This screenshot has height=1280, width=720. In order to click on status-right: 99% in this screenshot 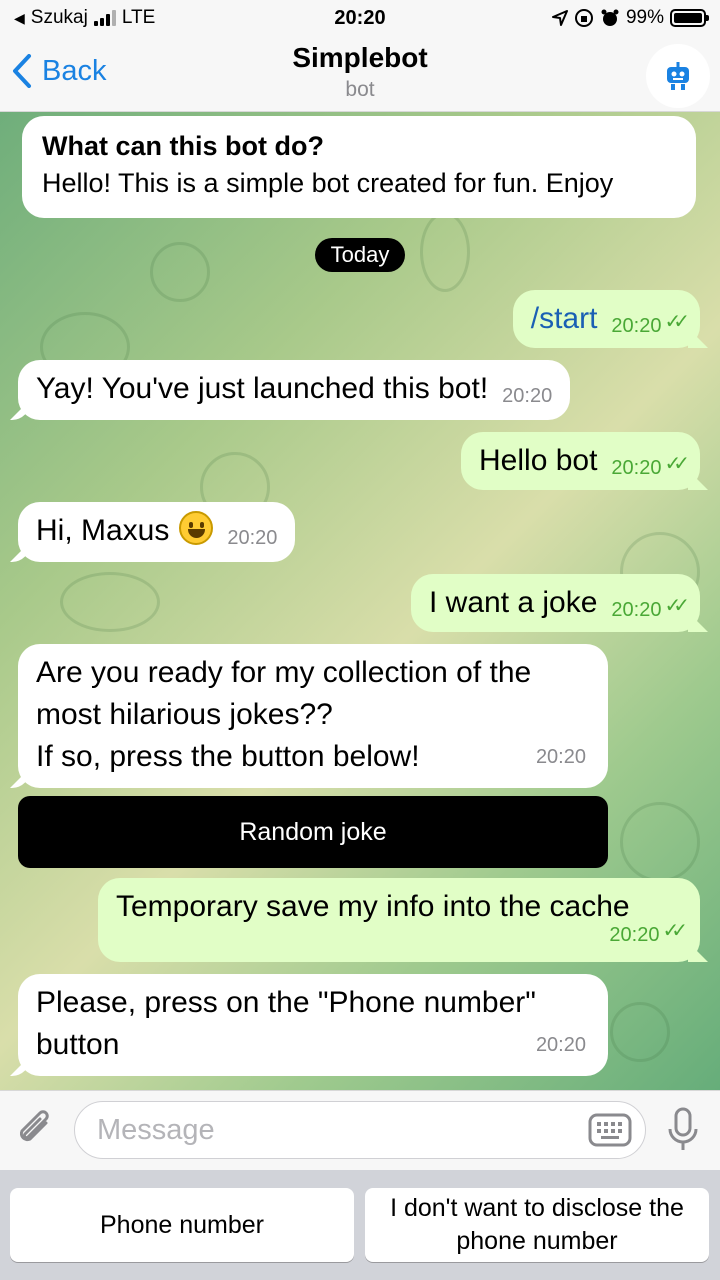, I will do `click(630, 18)`.